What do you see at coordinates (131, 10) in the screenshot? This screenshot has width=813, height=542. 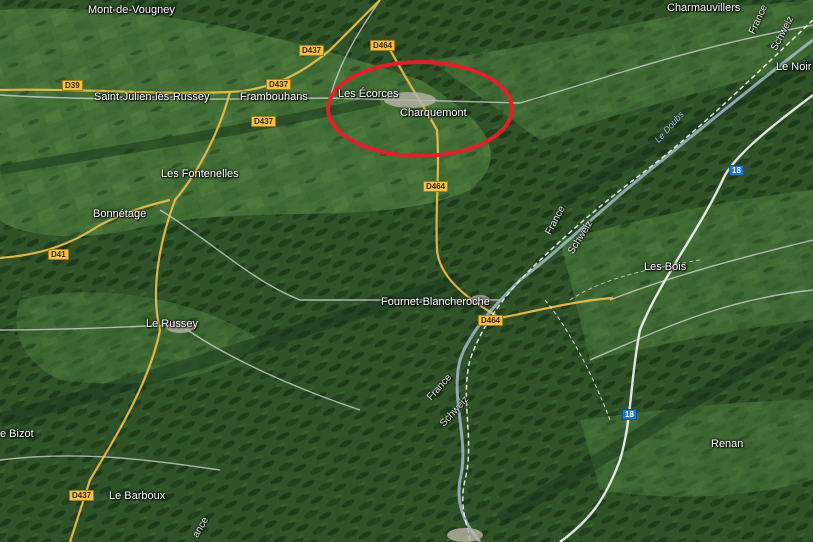 I see `place-mont-de-vougney: Mont-de-Vougney` at bounding box center [131, 10].